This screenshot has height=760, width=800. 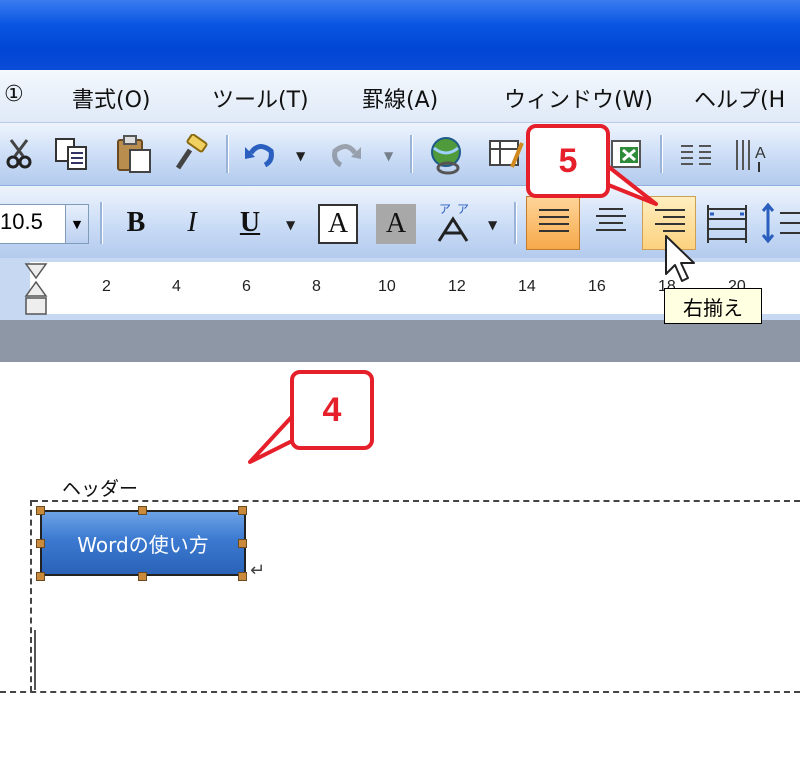 What do you see at coordinates (506, 154) in the screenshot?
I see `tables-borders-icon` at bounding box center [506, 154].